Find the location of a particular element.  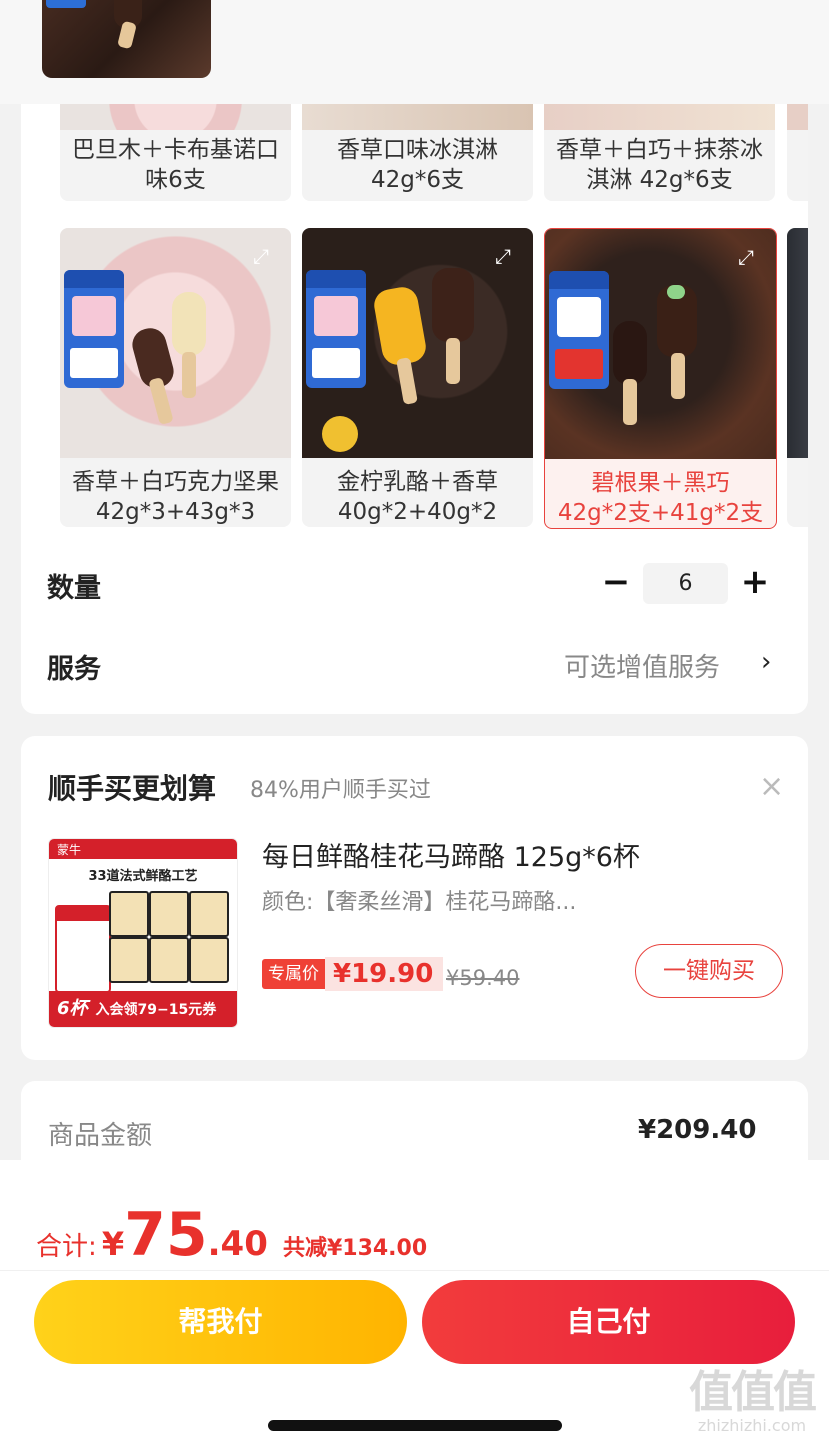

variant-option-selected: ⤢ 碧根果＋黑巧 42g*2支+41g*2支 is located at coordinates (660, 378).